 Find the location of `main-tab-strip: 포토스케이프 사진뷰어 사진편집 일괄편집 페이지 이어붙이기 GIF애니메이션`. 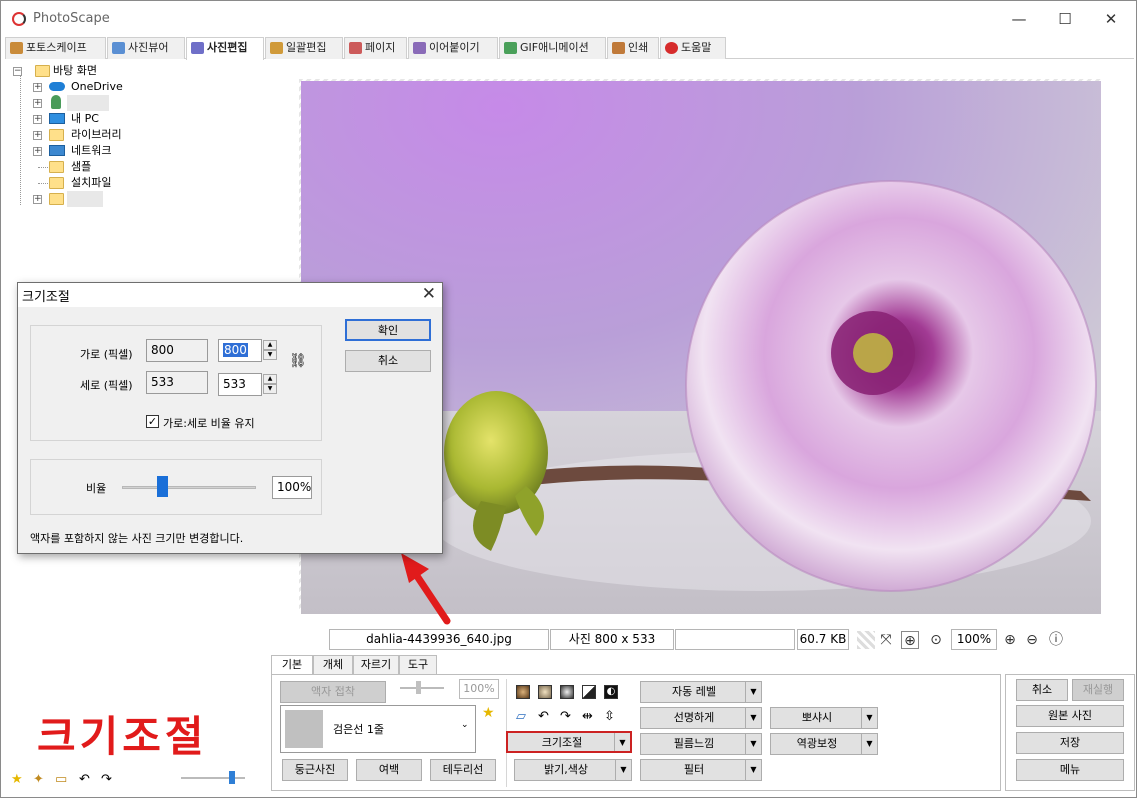

main-tab-strip: 포토스케이프 사진뷰어 사진편집 일괄편집 페이지 이어붙이기 GIF애니메이션 is located at coordinates (569, 48).